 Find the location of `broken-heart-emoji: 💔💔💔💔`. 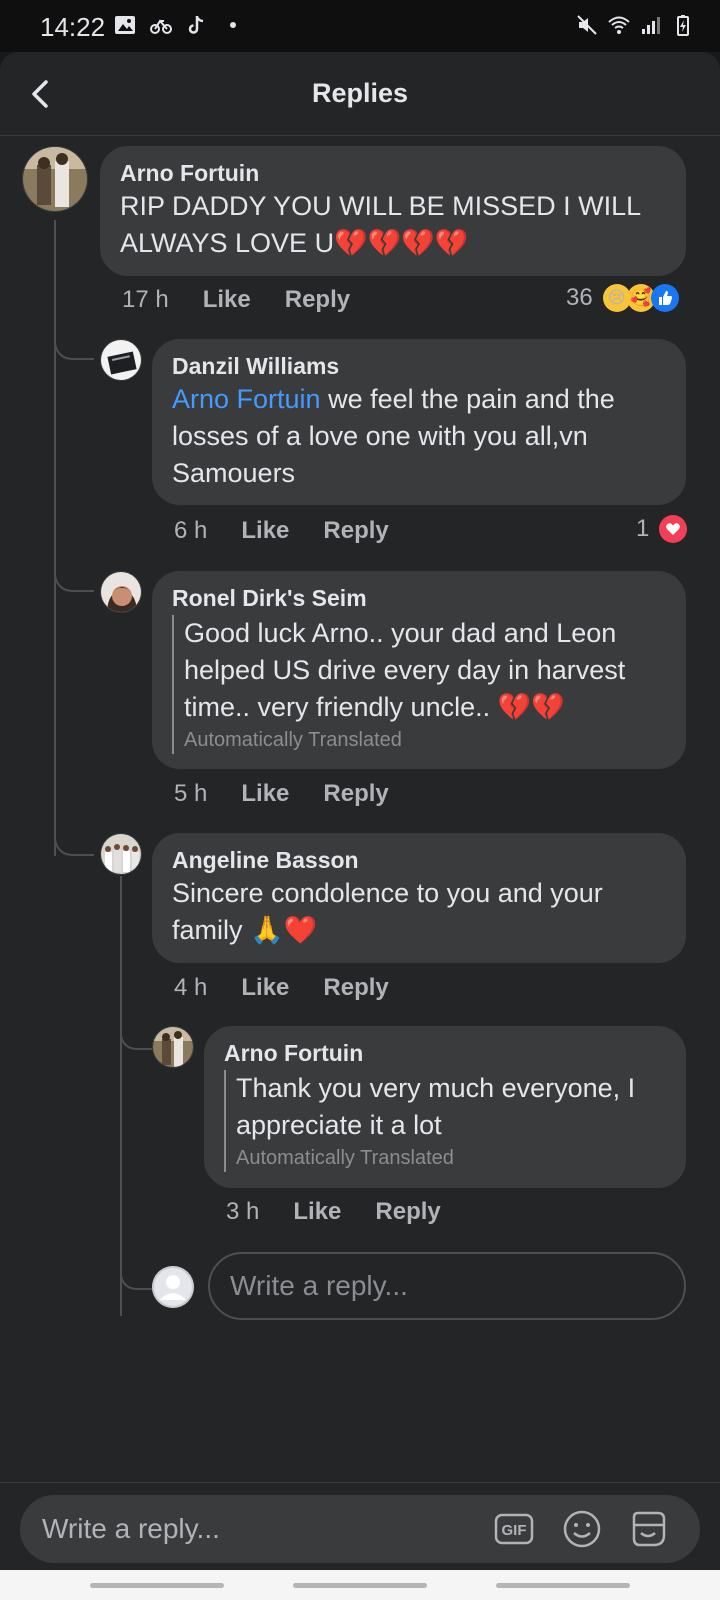

broken-heart-emoji: 💔💔💔💔 is located at coordinates (401, 243).